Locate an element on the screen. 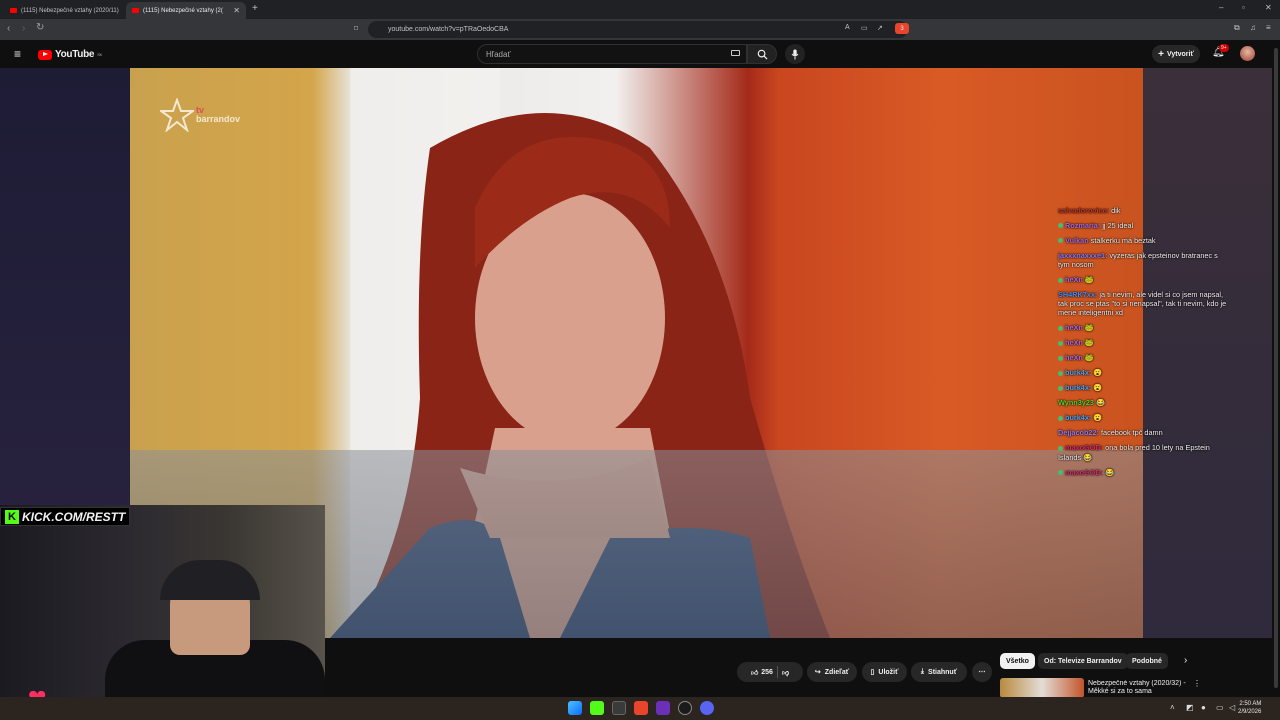  bookmark-icon: ⌑ is located at coordinates (356, 28).